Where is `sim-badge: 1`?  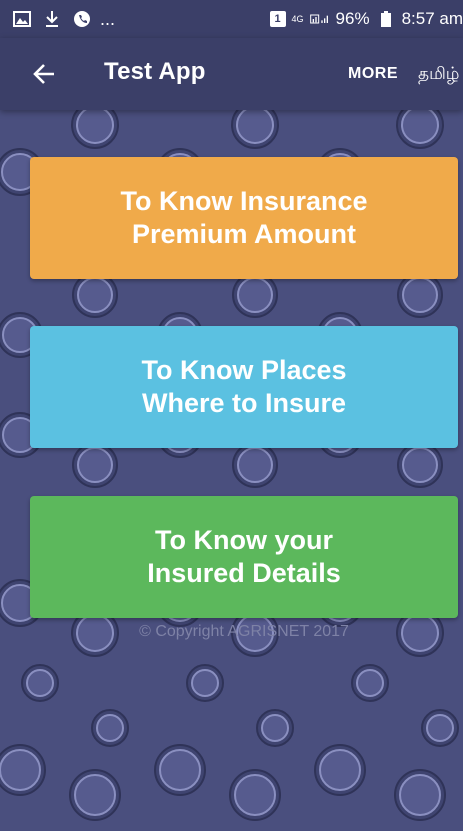
sim-badge: 1 is located at coordinates (277, 19).